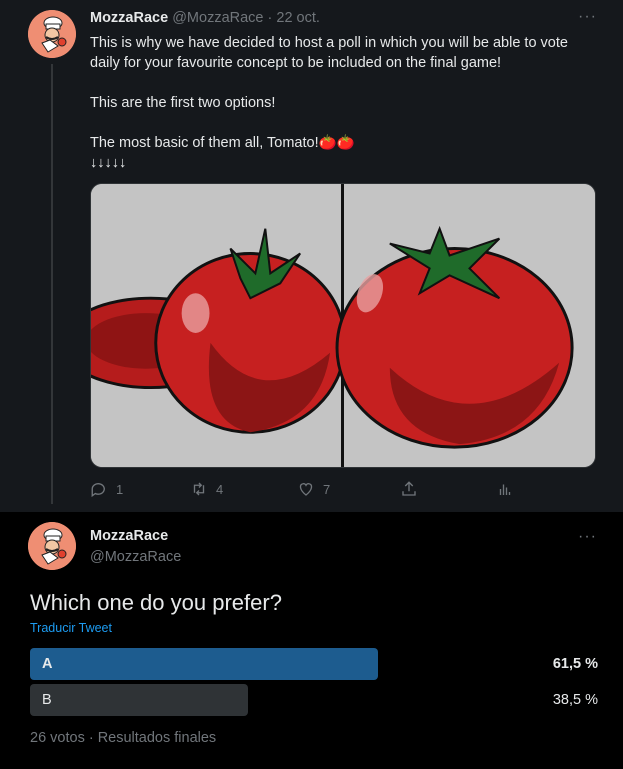 The width and height of the screenshot is (623, 769). I want to click on tweet-paragraph: This are the first two options!, so click(183, 103).